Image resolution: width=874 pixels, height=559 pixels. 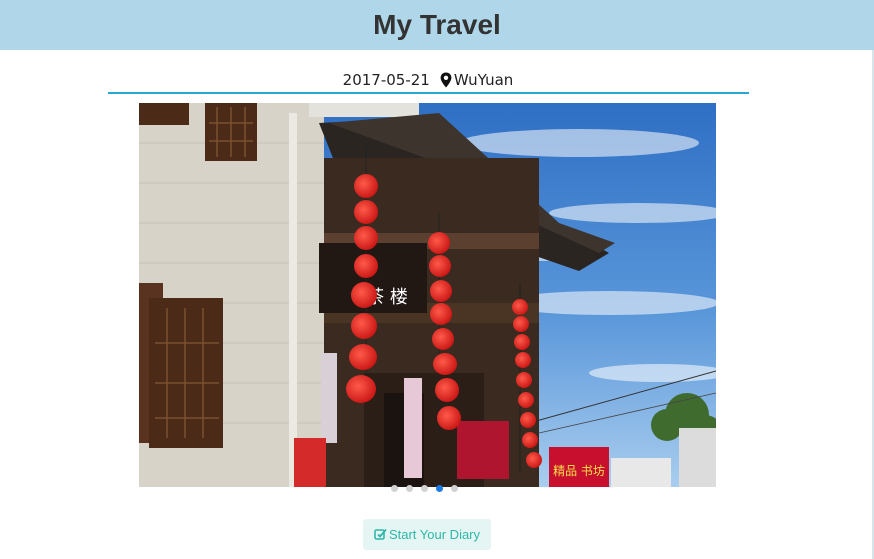 I want to click on page-title: My Travel, so click(x=437, y=24).